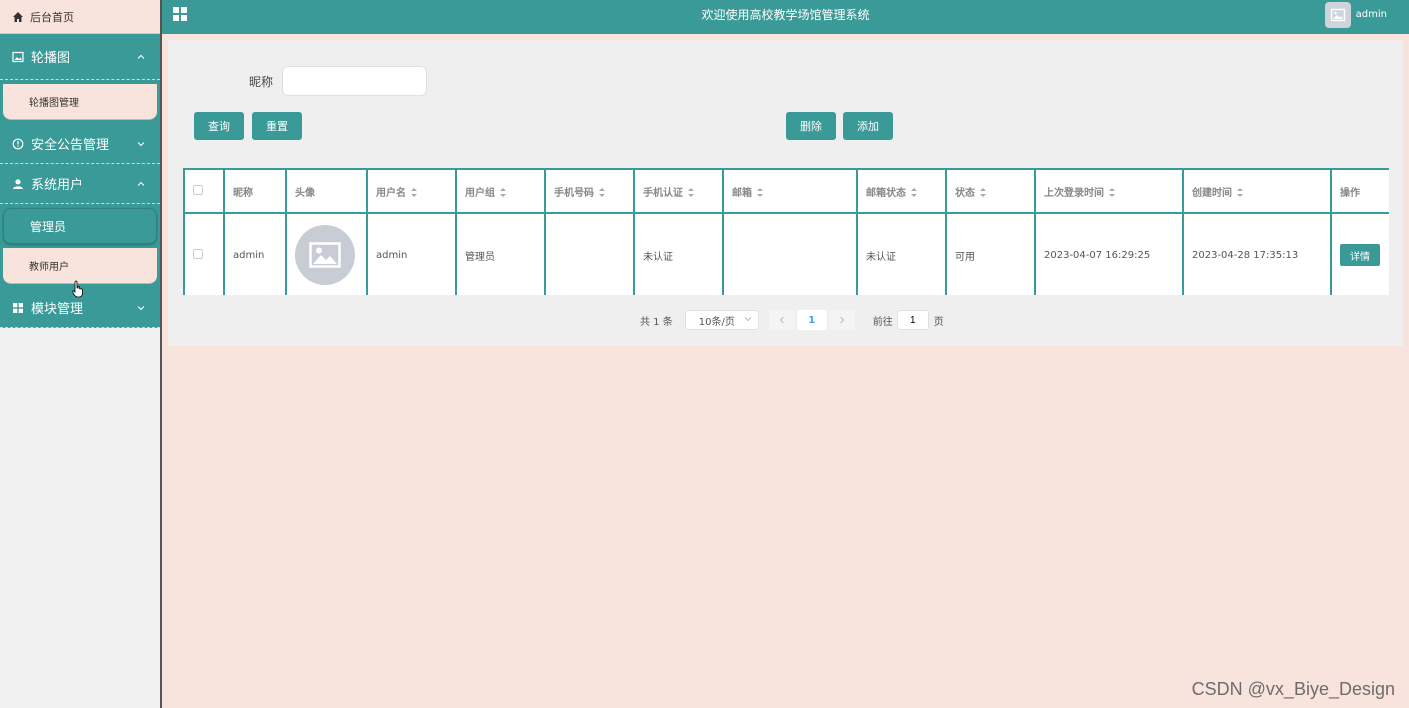  I want to click on next-page-button, so click(841, 320).